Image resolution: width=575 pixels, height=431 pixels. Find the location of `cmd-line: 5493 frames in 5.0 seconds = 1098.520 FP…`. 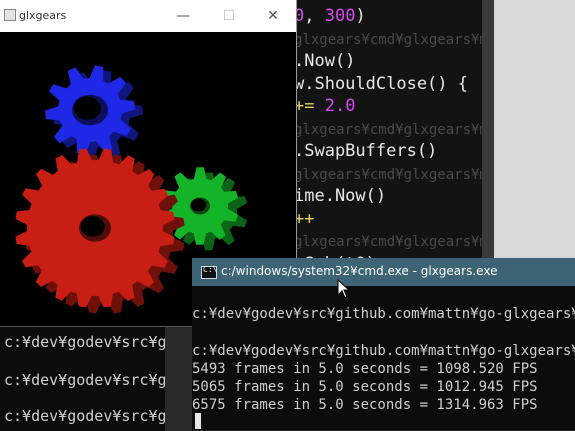

cmd-line: 5493 frames in 5.0 seconds = 1098.520 FP… is located at coordinates (365, 369).